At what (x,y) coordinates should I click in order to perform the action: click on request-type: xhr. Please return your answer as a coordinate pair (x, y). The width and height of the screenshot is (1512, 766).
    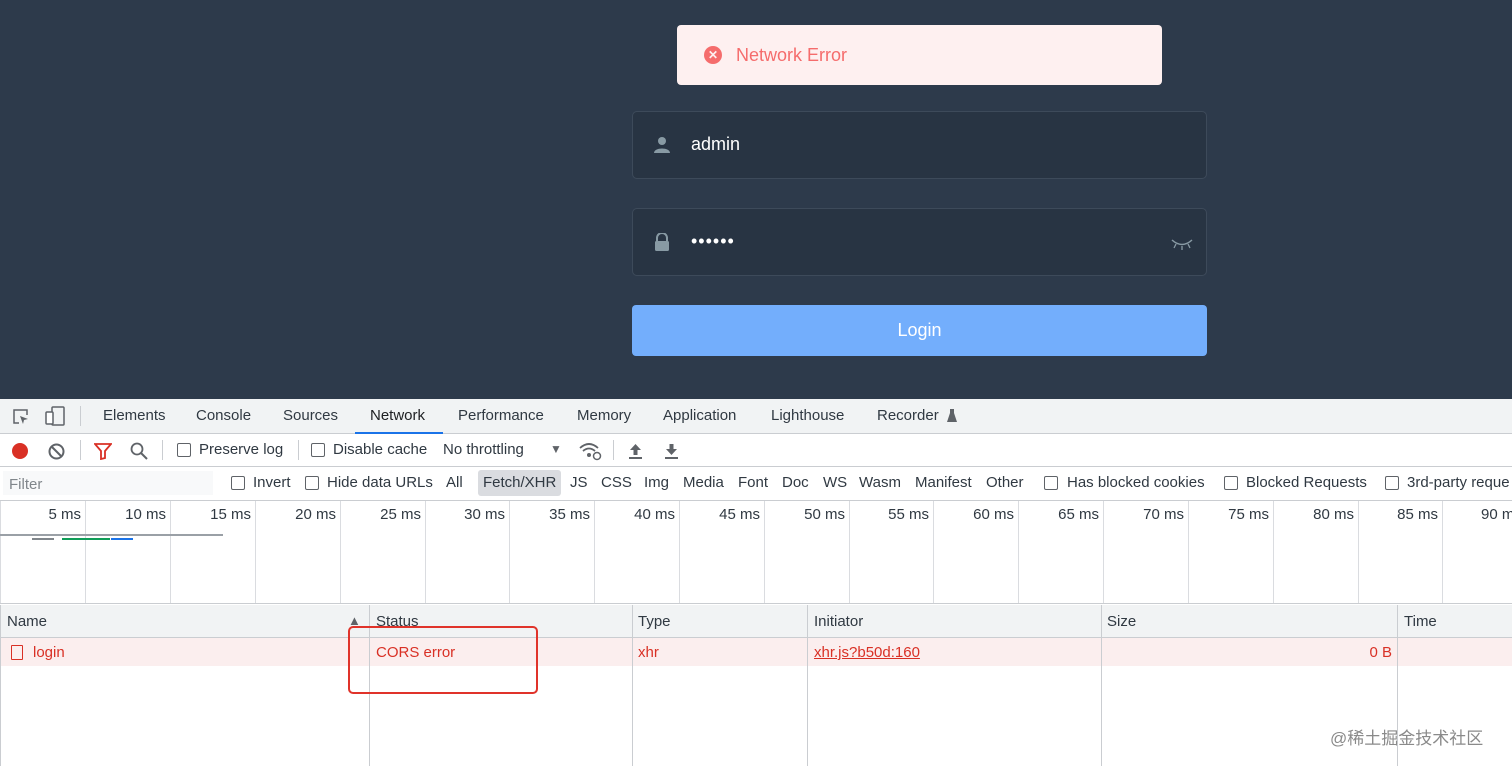
    Looking at the image, I should click on (648, 652).